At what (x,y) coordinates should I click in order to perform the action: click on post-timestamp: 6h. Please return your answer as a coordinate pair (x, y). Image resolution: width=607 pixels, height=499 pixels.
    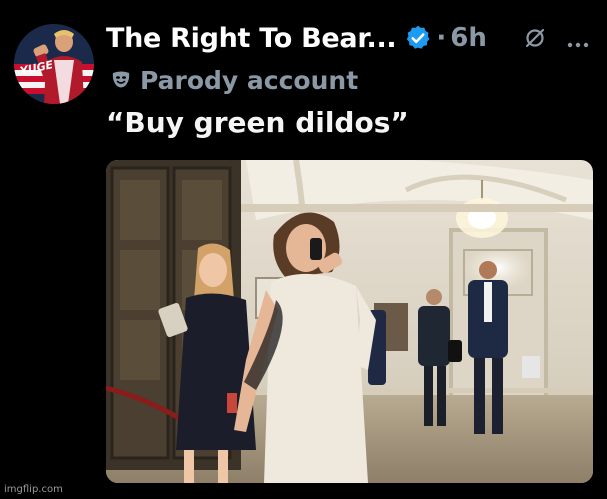
    Looking at the image, I should click on (468, 38).